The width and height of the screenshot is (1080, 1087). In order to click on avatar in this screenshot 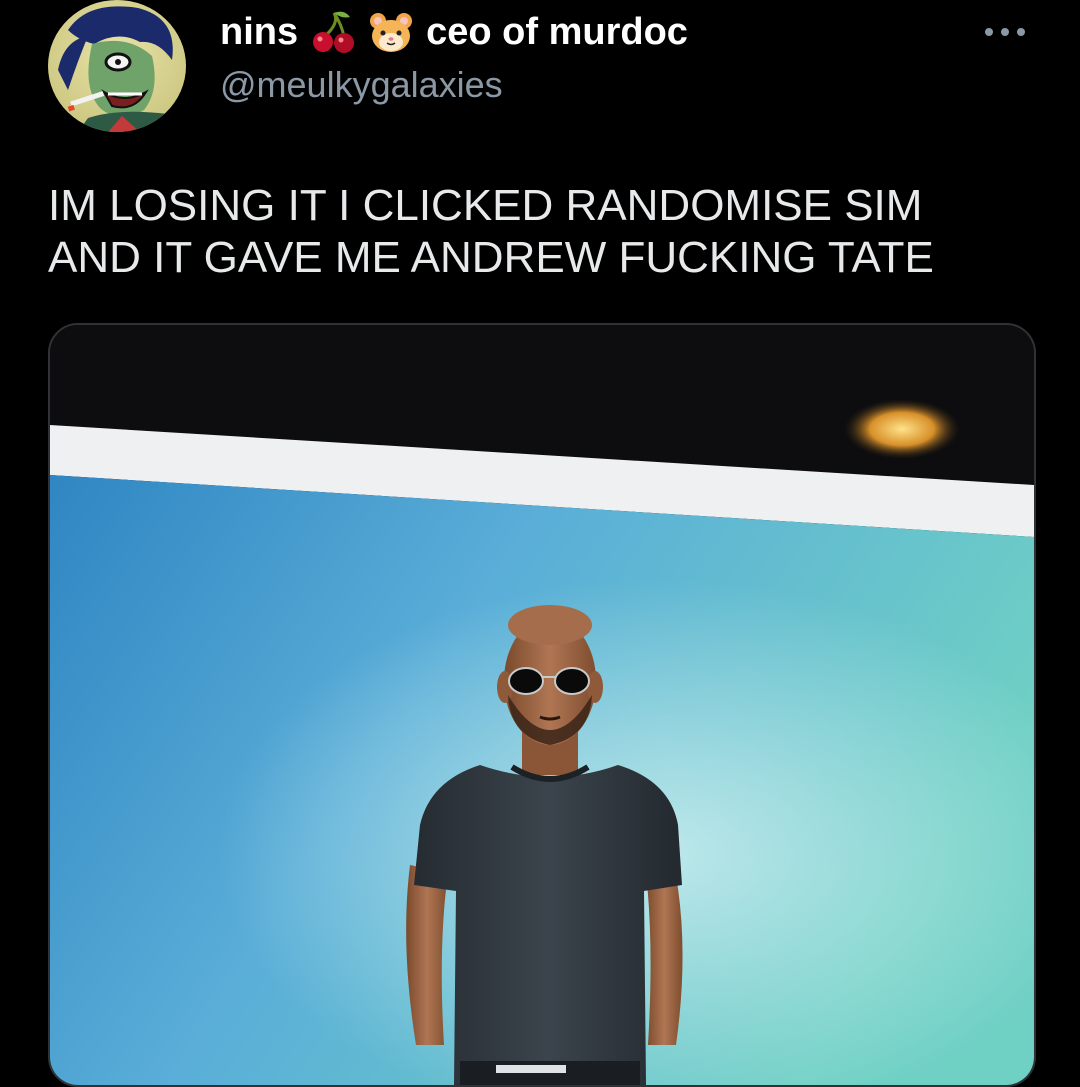, I will do `click(117, 66)`.